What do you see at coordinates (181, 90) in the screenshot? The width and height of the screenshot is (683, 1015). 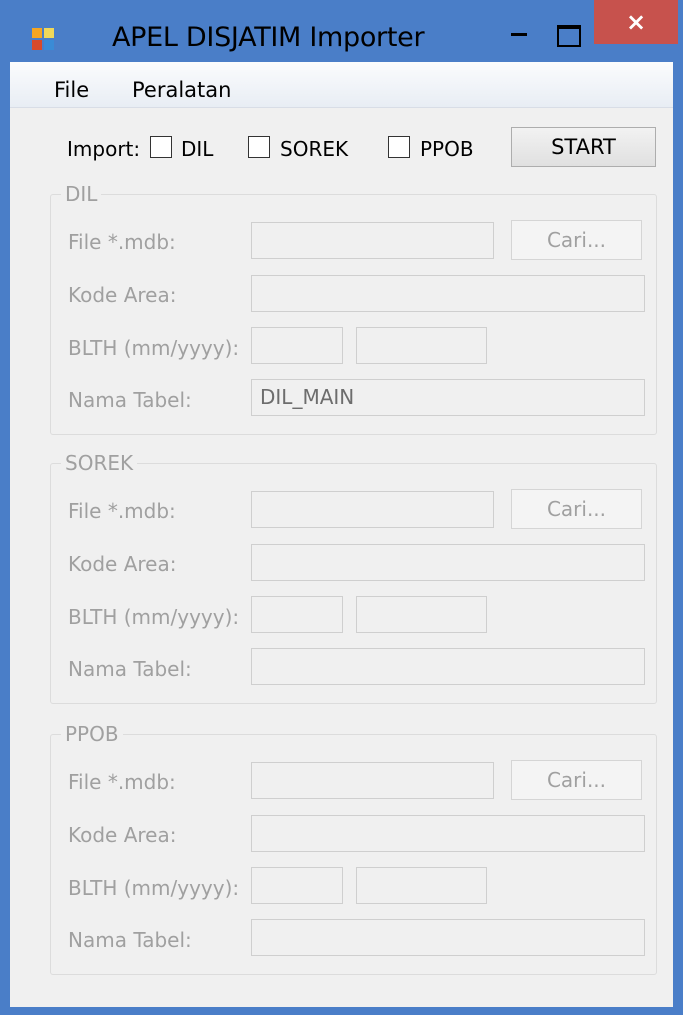 I see `menu-peralatan: Peralatan` at bounding box center [181, 90].